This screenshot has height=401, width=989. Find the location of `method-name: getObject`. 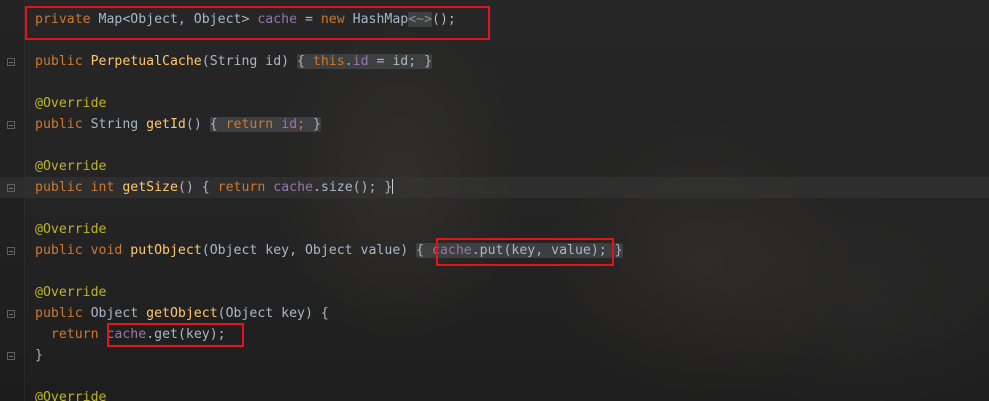

method-name: getObject is located at coordinates (182, 313).